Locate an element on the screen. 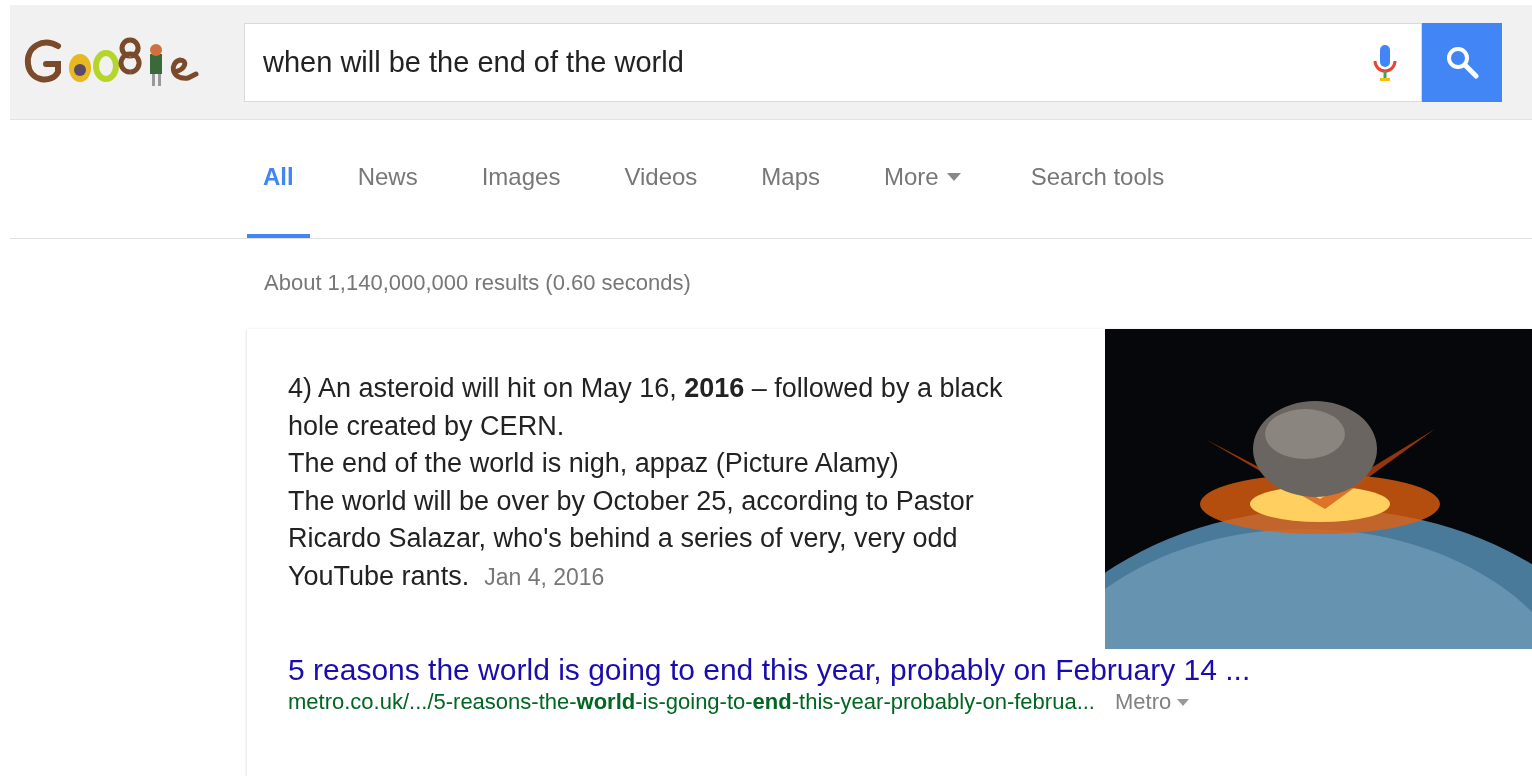  source-dropdown: Metro is located at coordinates (1152, 702).